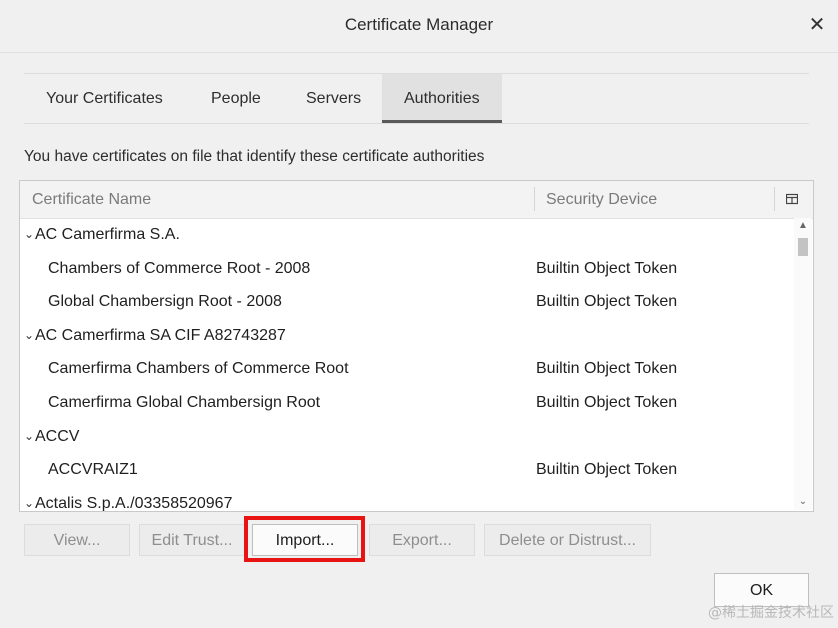 The height and width of the screenshot is (628, 838). Describe the element at coordinates (107, 234) in the screenshot. I see `certificate-name: AC Camerfirma S.A.` at that location.